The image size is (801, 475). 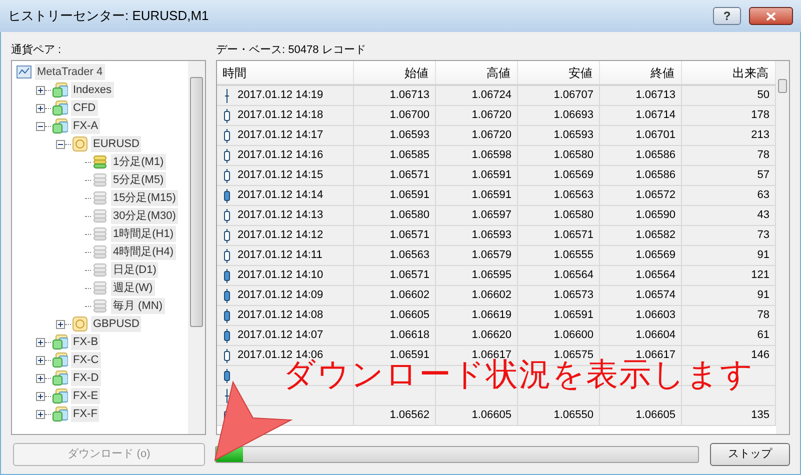 What do you see at coordinates (656, 276) in the screenshot?
I see `table-cell-text: 1.06564` at bounding box center [656, 276].